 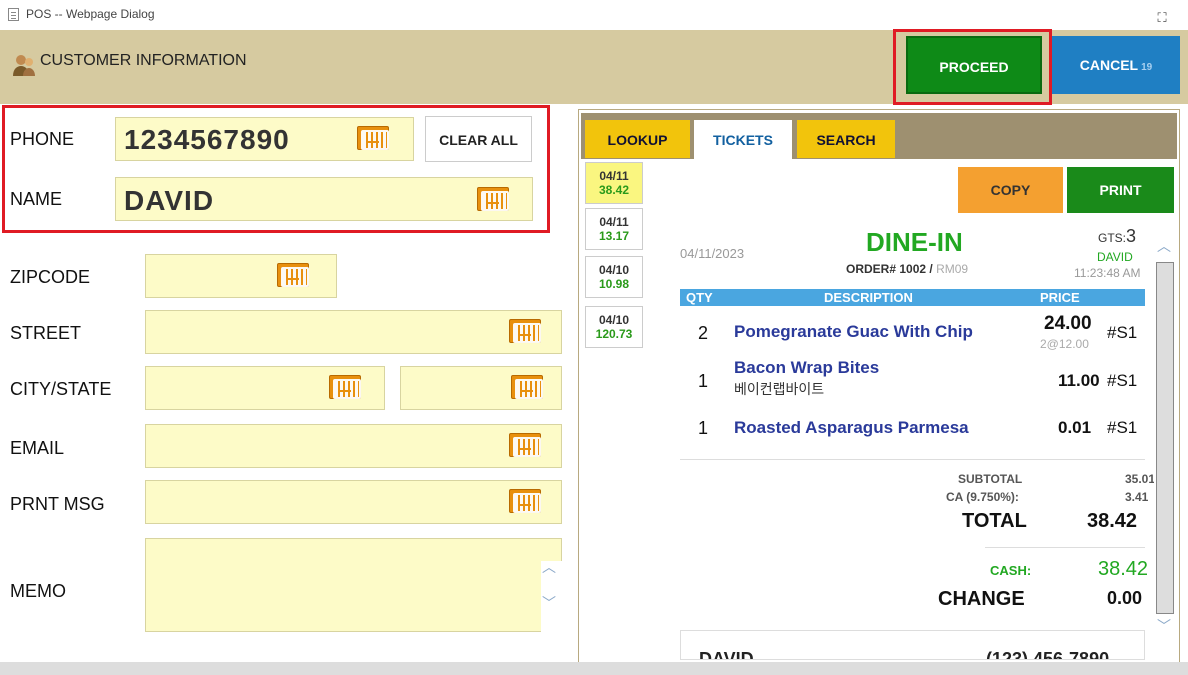 I want to click on subtotal-value: 35.01, so click(x=1140, y=479).